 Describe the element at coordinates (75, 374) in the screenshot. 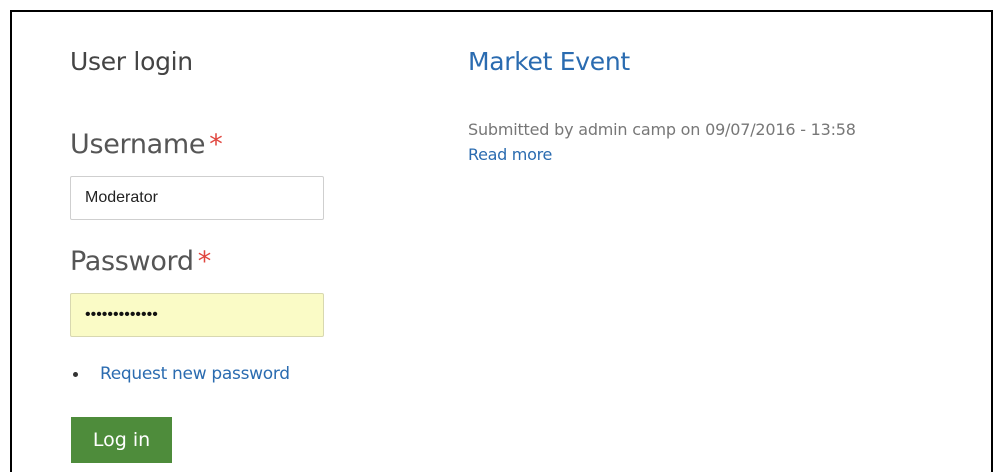

I see `bullet-icon` at that location.